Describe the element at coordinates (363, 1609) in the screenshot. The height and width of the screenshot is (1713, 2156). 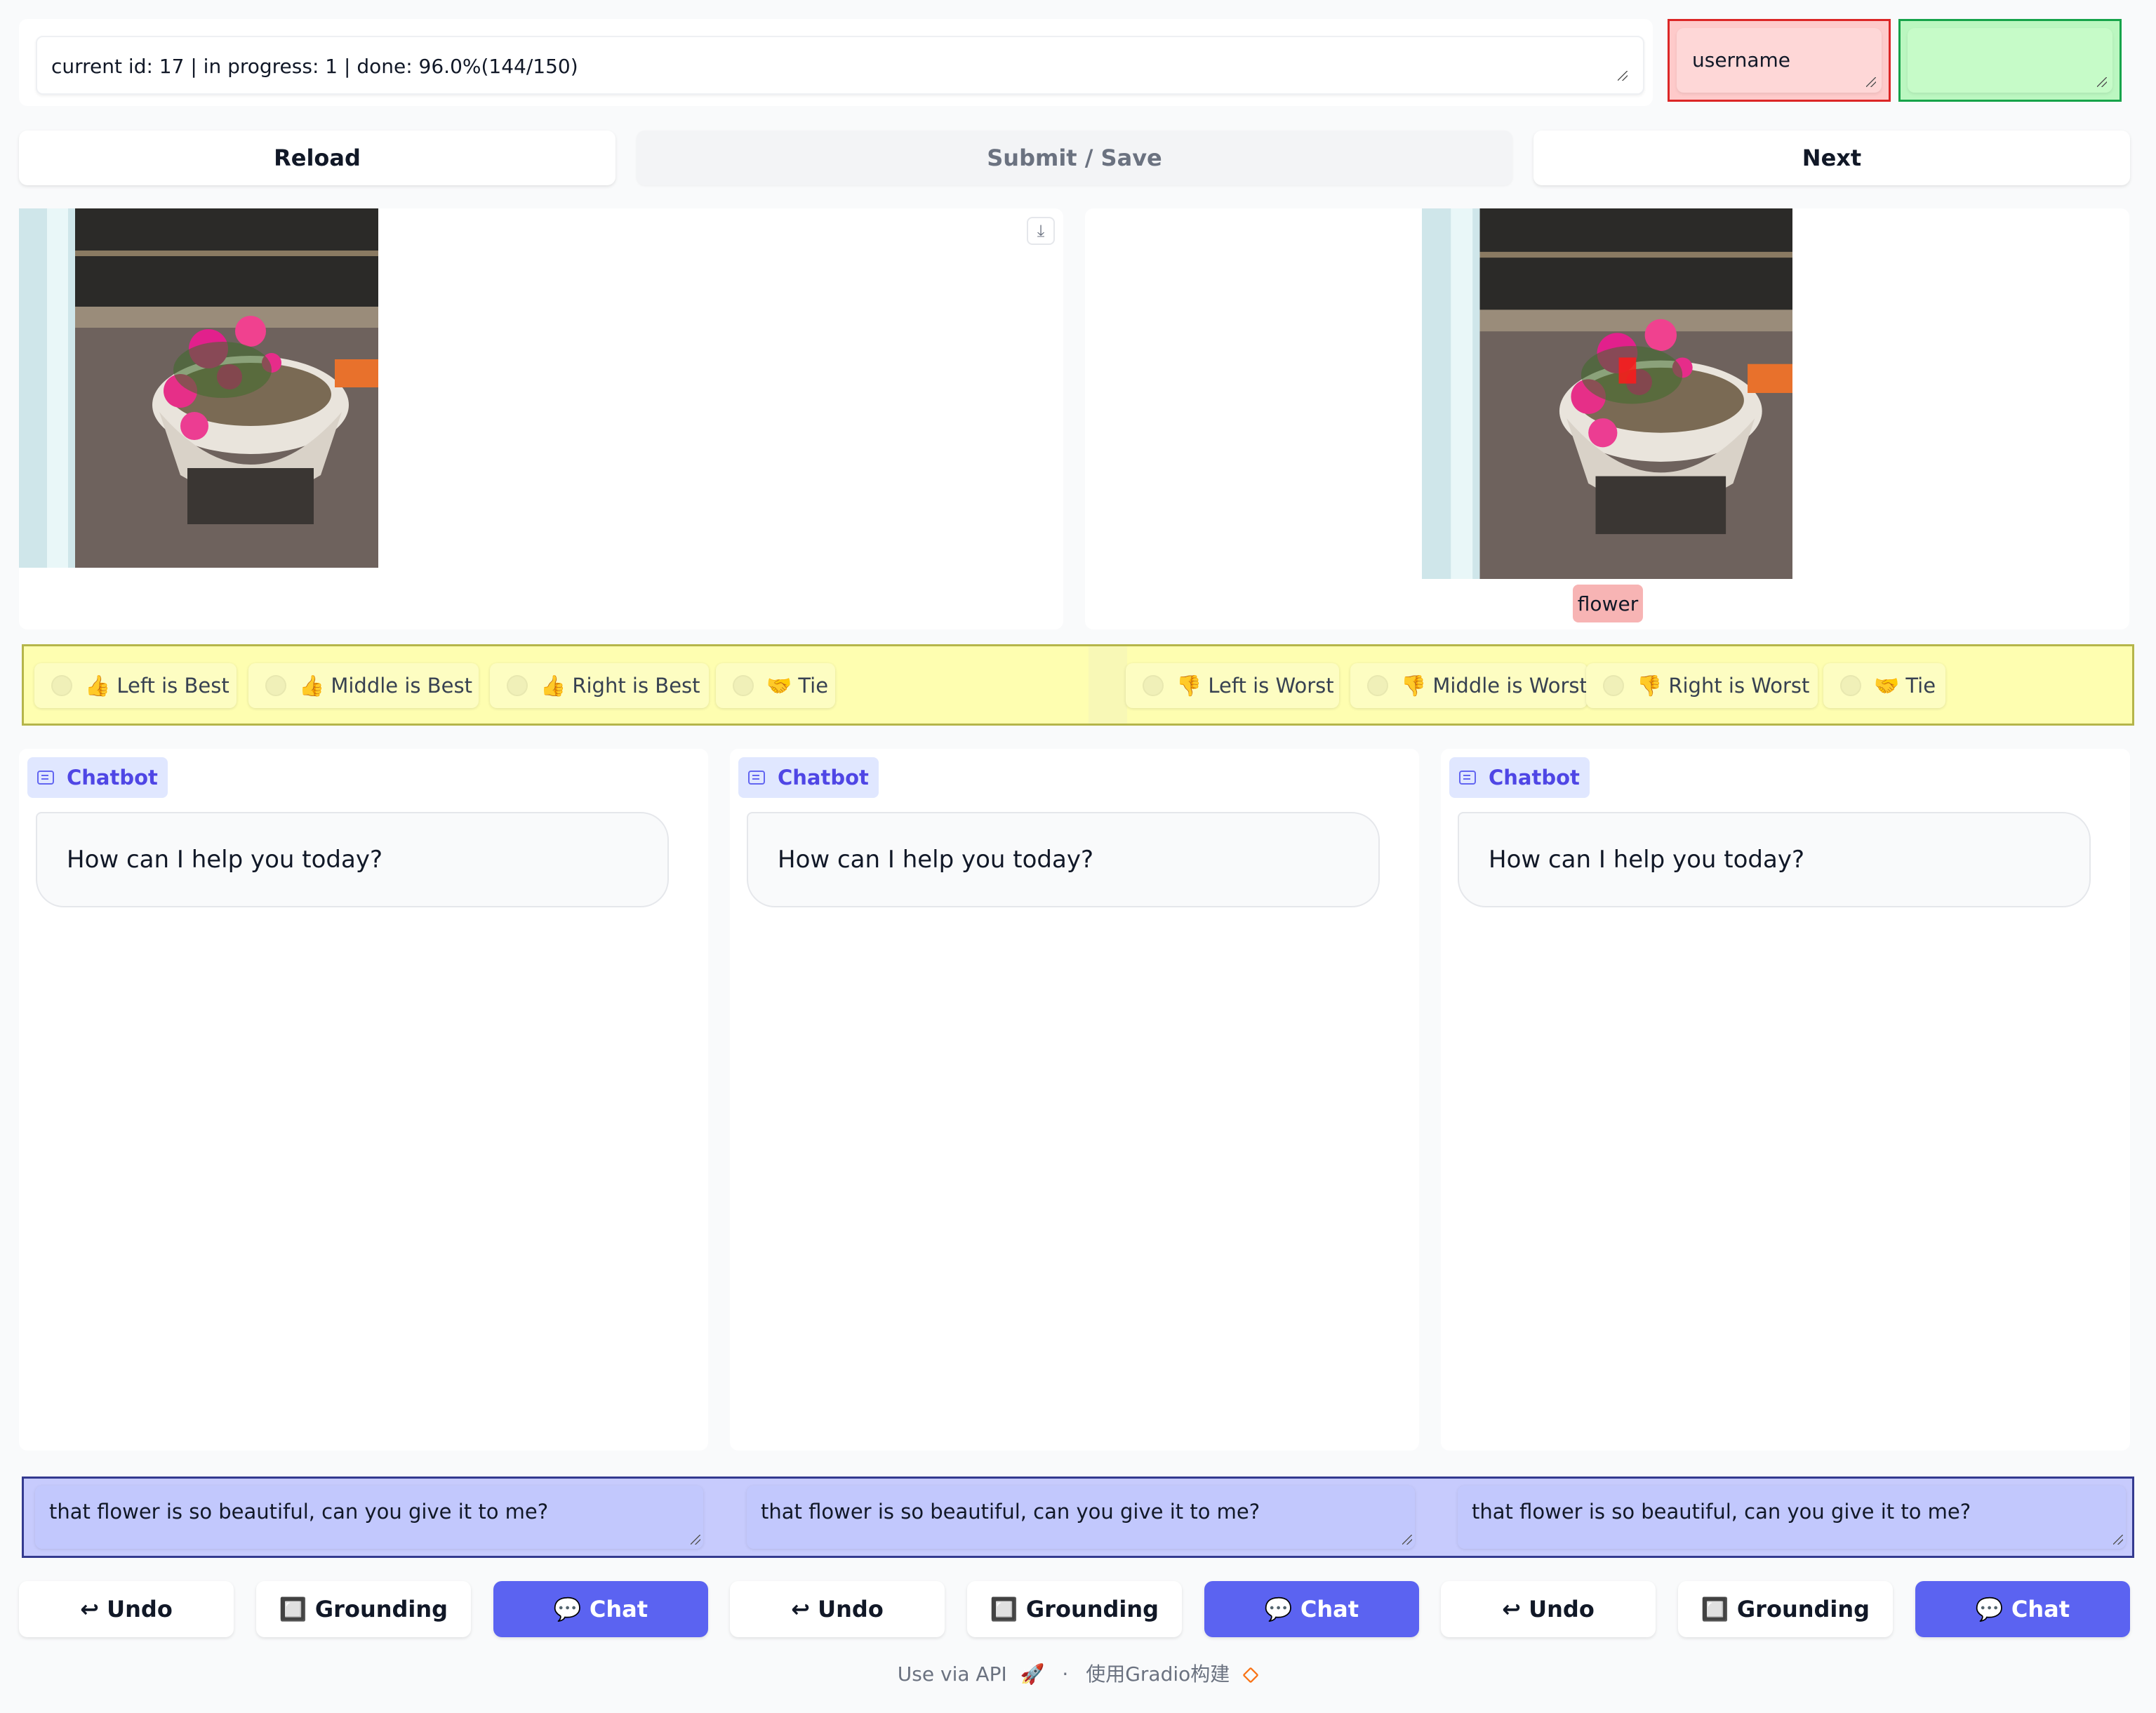
I see `grounding-button-left: 🔲 Grounding` at that location.